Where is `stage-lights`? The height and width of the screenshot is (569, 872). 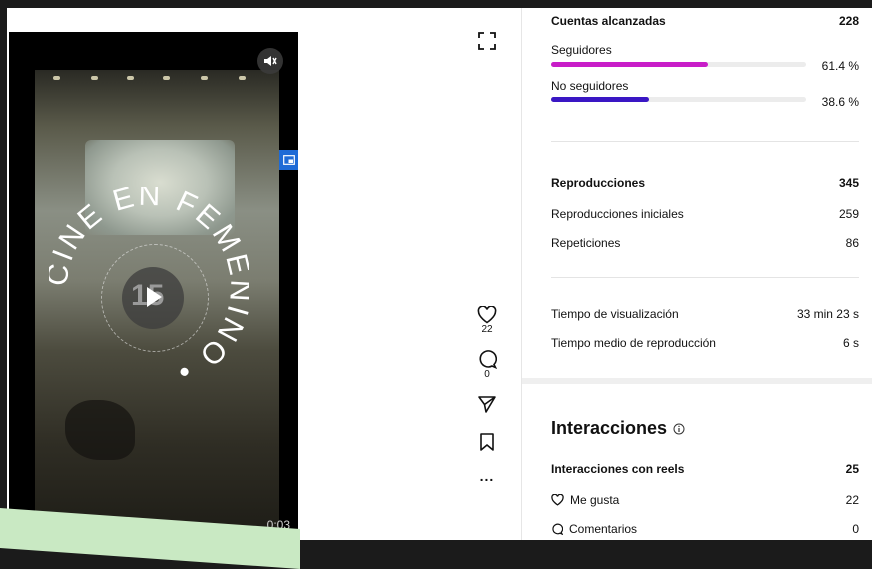
stage-lights is located at coordinates (157, 77).